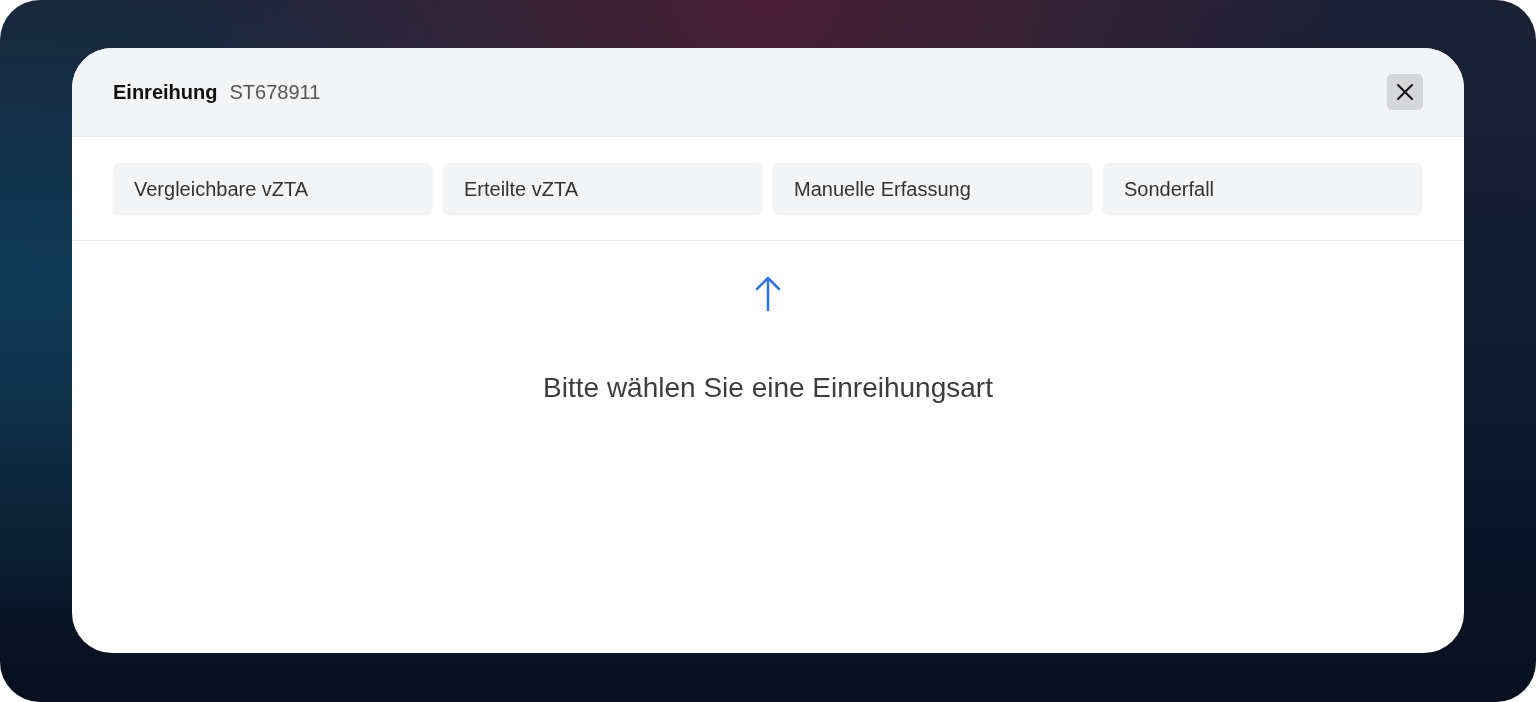  Describe the element at coordinates (1262, 188) in the screenshot. I see `tab: Sonderfall` at that location.